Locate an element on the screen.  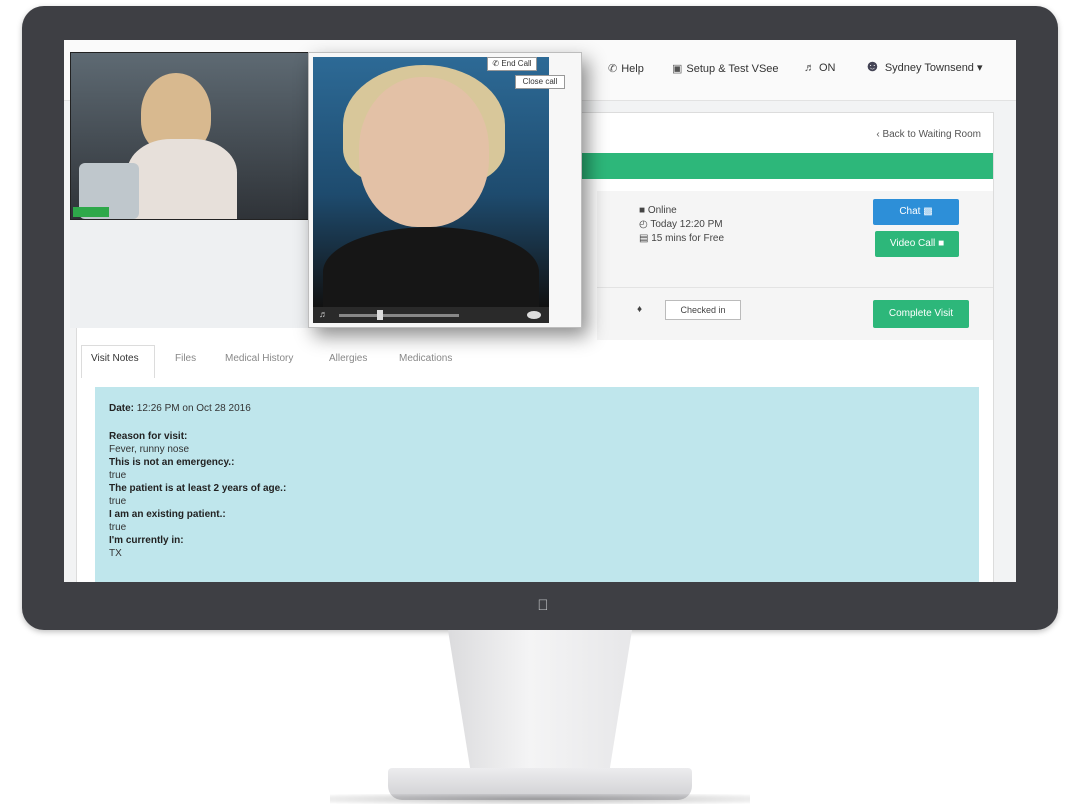
sound-label: ON is located at coordinates (827, 68).